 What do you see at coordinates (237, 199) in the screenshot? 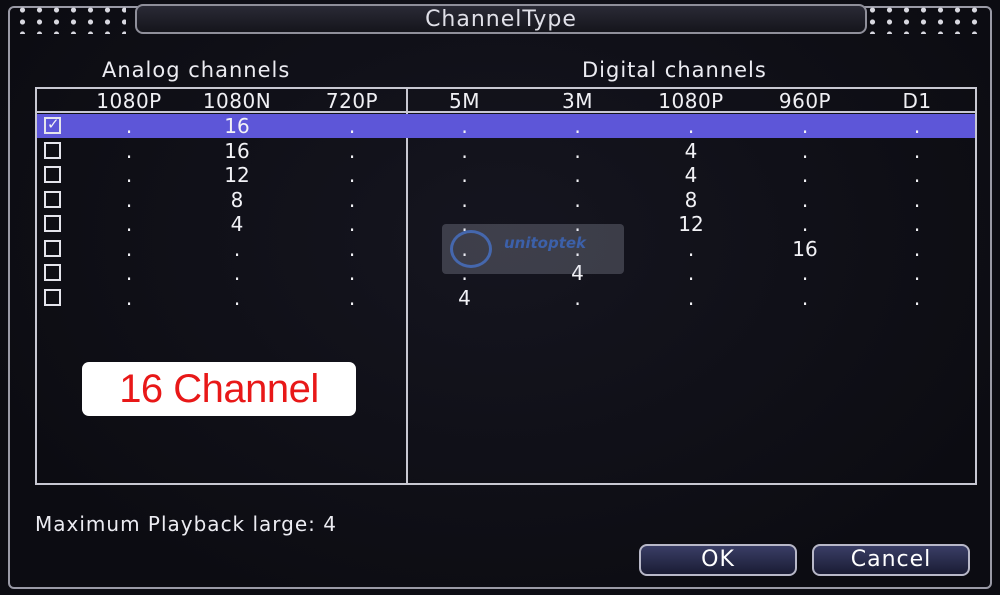
I see `analog-cell: 8` at bounding box center [237, 199].